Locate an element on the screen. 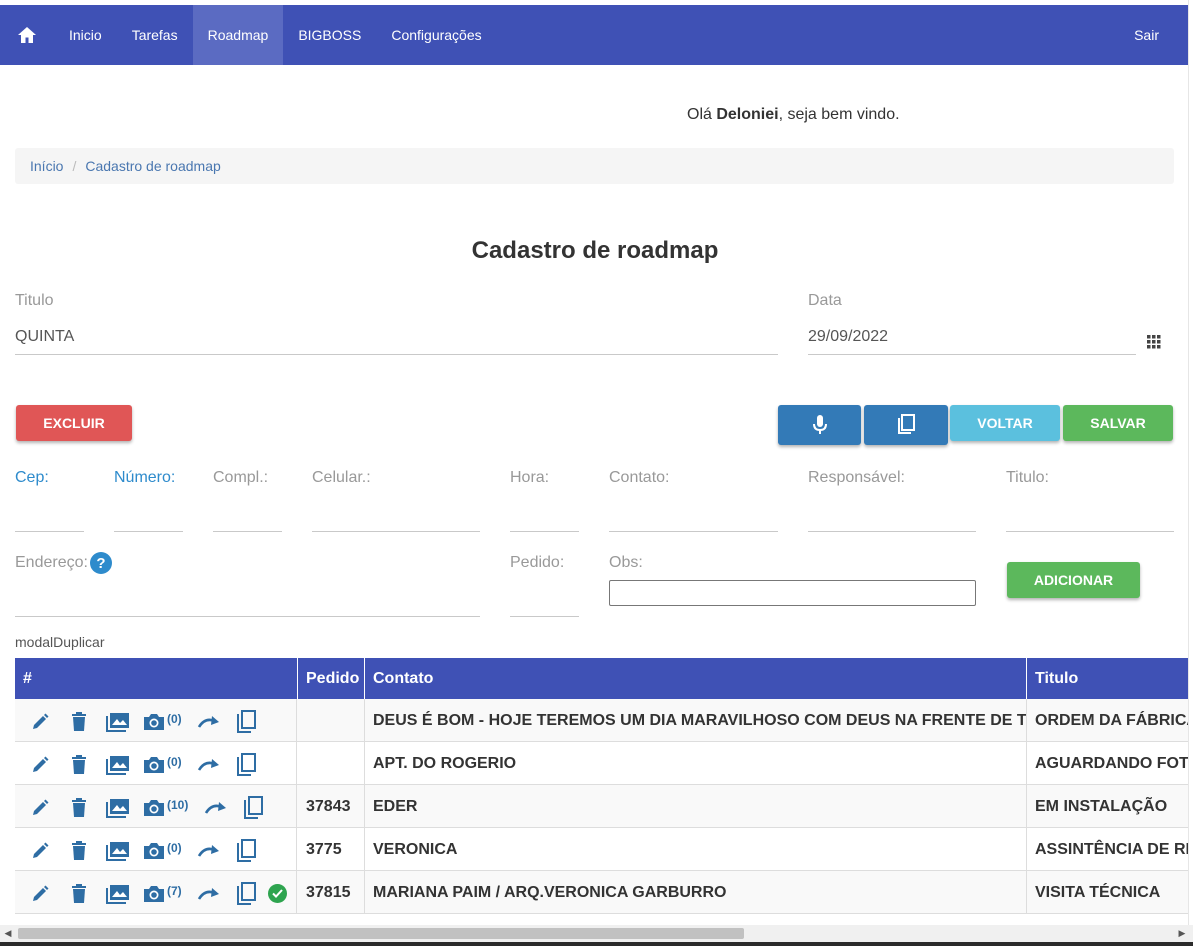  duplicate-button is located at coordinates (906, 425).